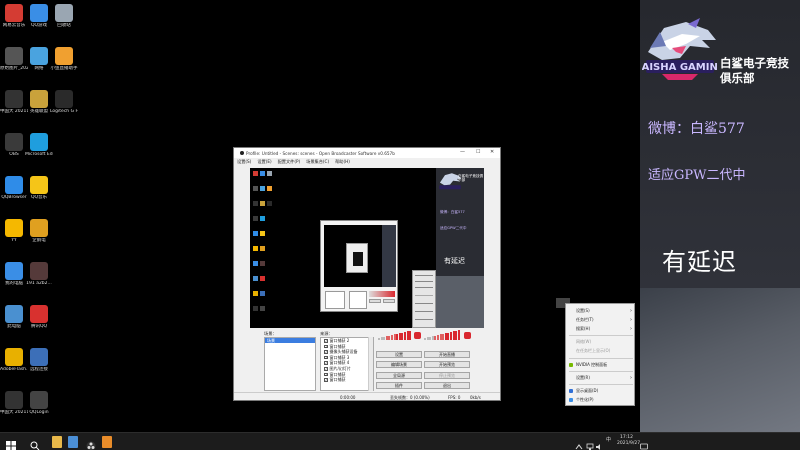 This screenshot has height=450, width=800. I want to click on menu-item-edit: 设置(E), so click(264, 162).